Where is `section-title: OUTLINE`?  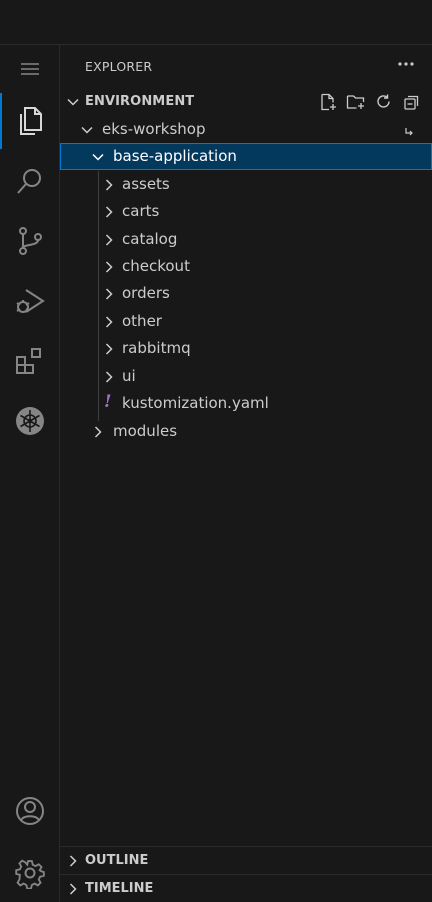 section-title: OUTLINE is located at coordinates (117, 860).